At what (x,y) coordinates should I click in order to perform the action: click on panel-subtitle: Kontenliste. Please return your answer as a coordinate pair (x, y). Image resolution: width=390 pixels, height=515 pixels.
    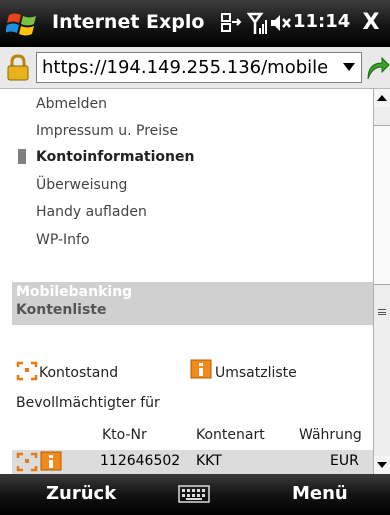
    Looking at the image, I should click on (61, 310).